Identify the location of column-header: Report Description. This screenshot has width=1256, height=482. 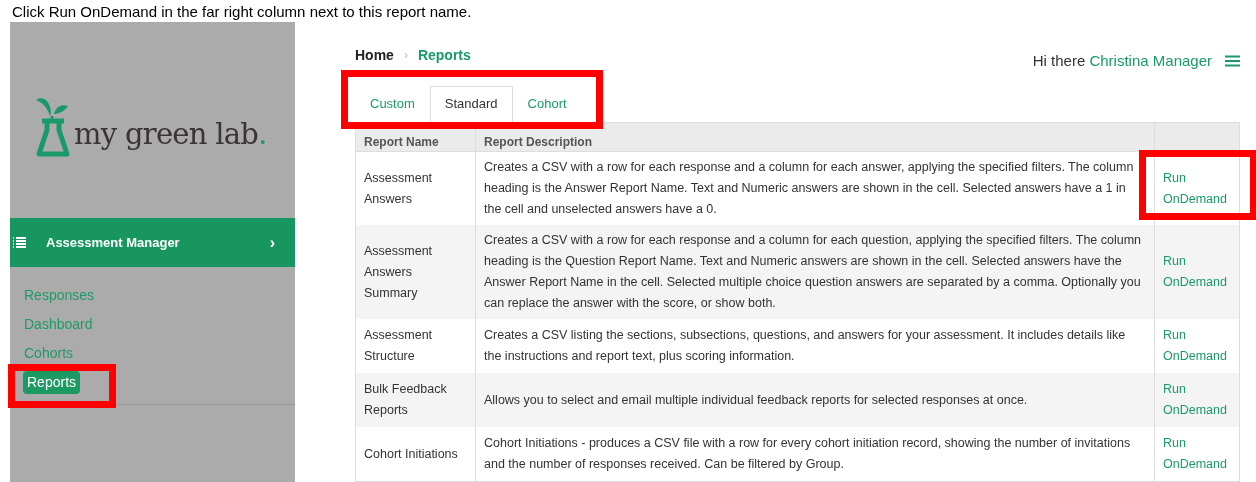
(538, 142).